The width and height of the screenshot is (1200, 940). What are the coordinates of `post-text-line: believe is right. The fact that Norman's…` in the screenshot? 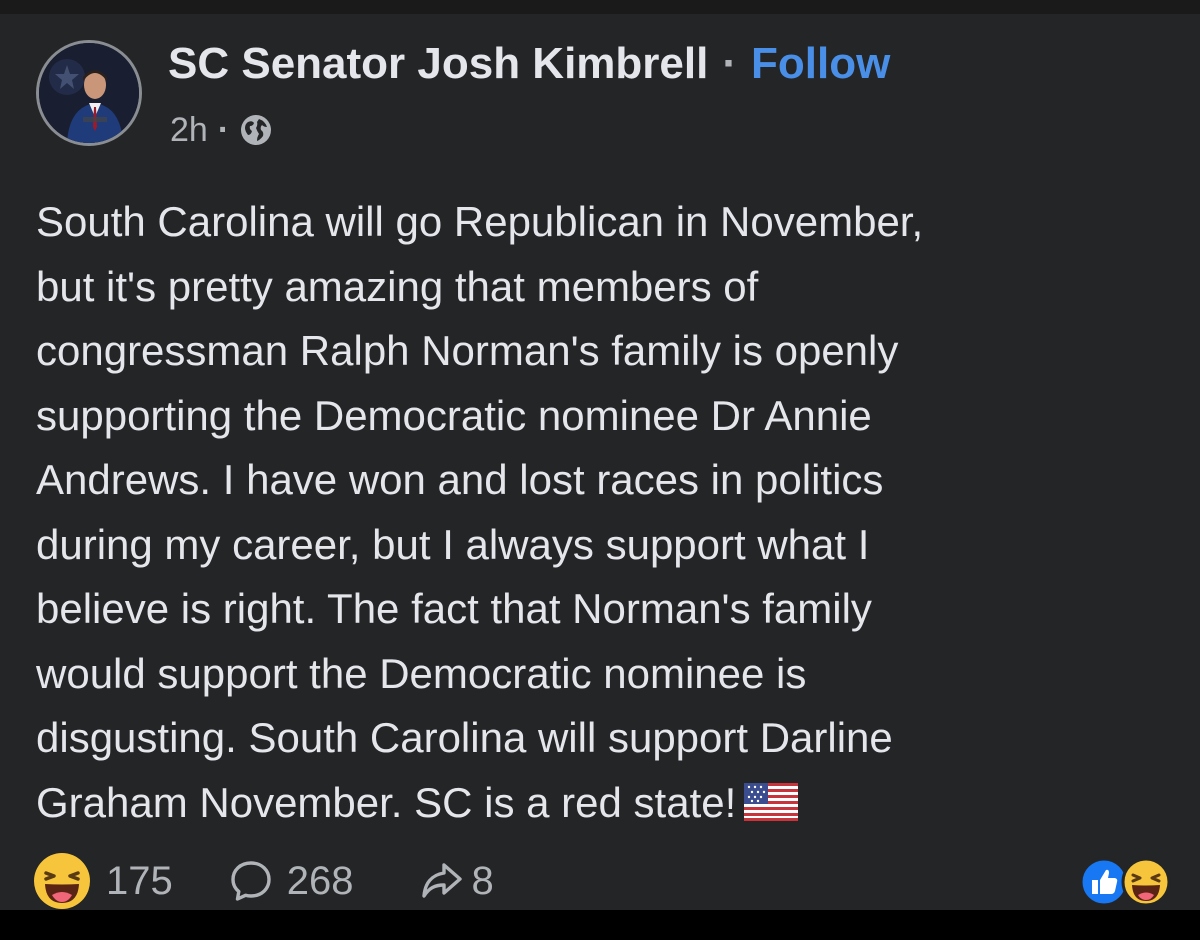 It's located at (454, 608).